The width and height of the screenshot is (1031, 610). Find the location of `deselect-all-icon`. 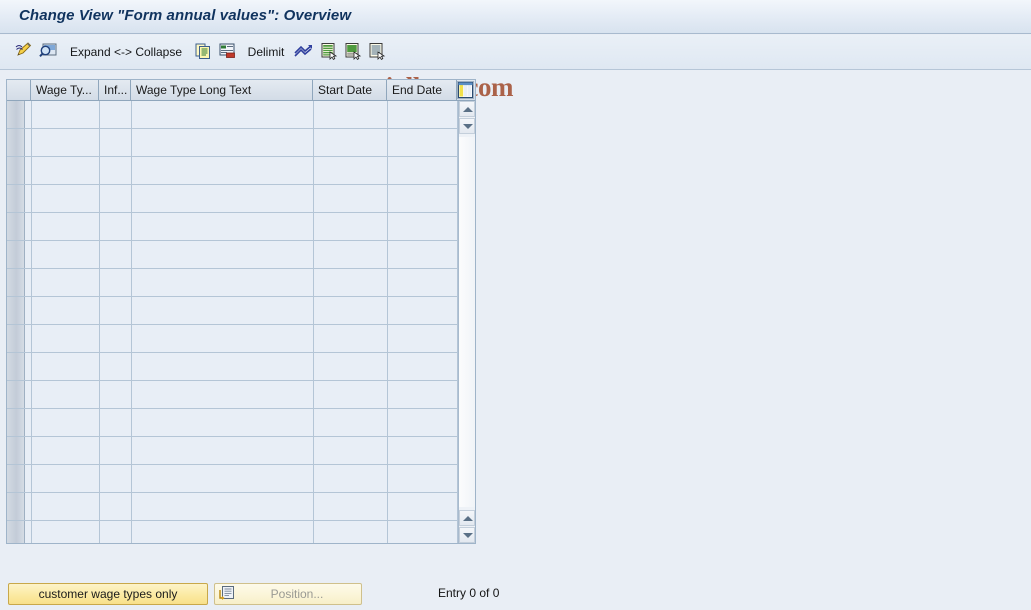

deselect-all-icon is located at coordinates (377, 52).